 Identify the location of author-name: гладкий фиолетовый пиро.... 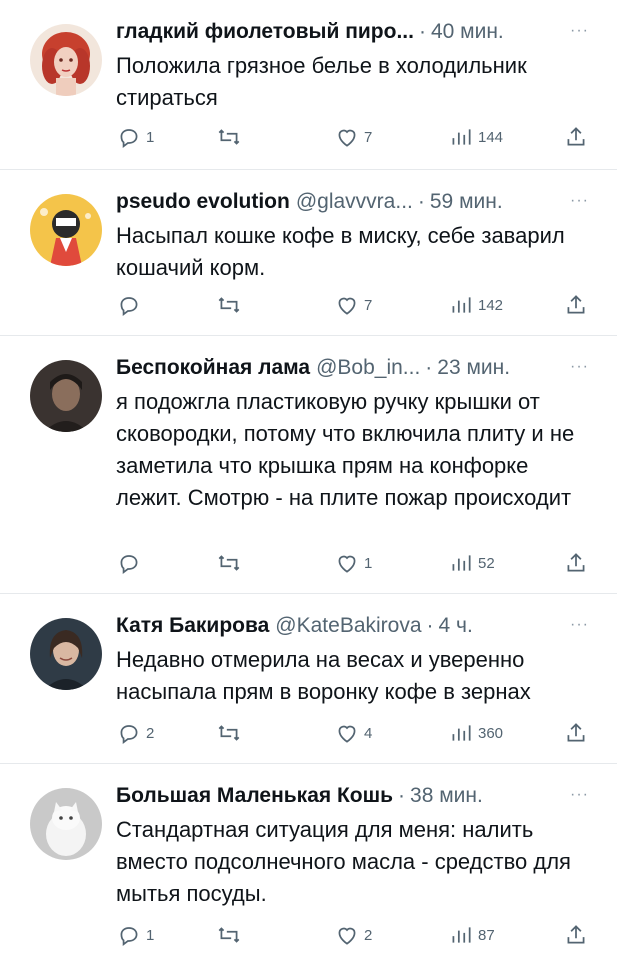
(265, 32).